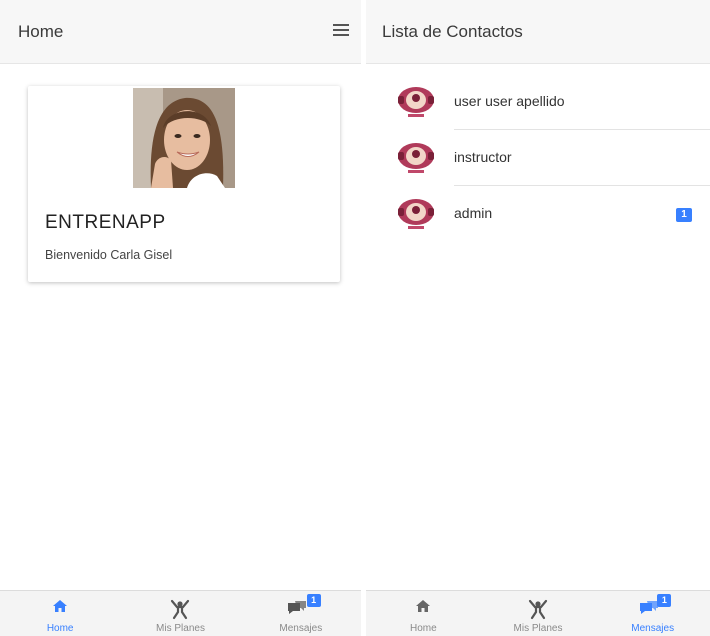 The height and width of the screenshot is (636, 710). Describe the element at coordinates (105, 222) in the screenshot. I see `app-title: ENTRENAPP` at that location.